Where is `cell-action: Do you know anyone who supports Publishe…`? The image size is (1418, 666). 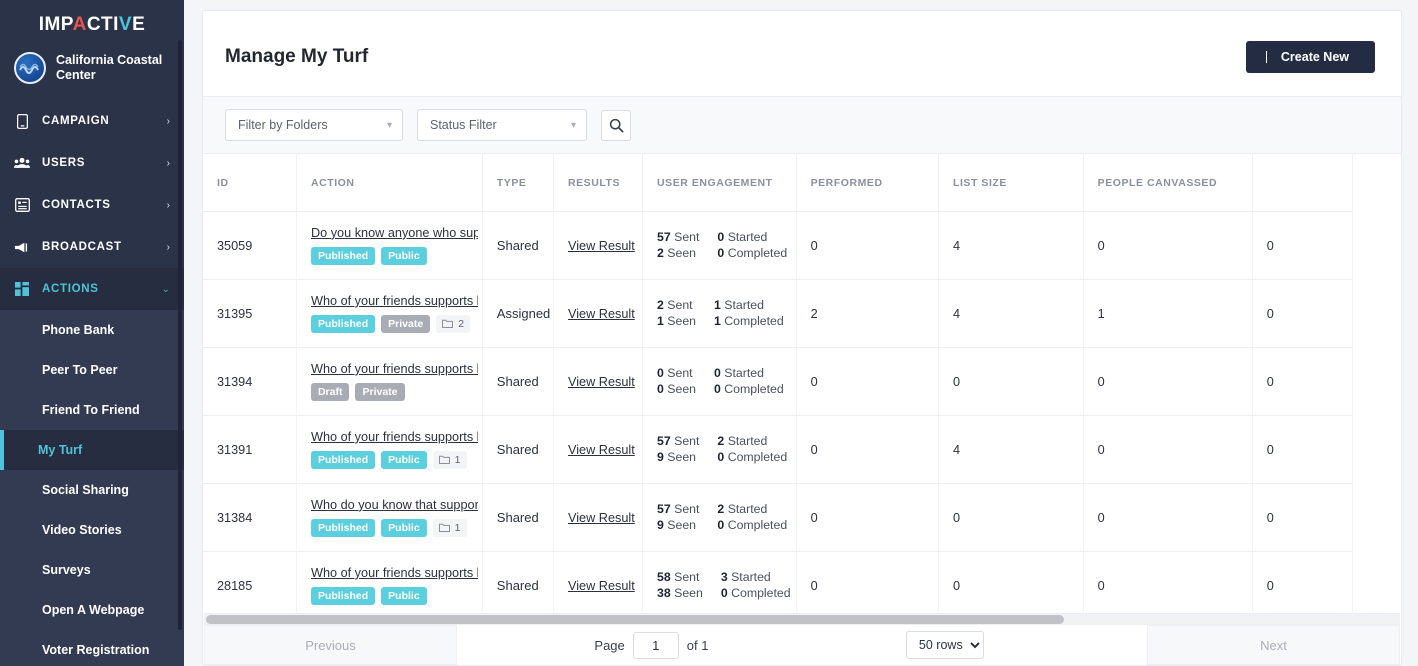 cell-action: Do you know anyone who supports Publishe… is located at coordinates (389, 245).